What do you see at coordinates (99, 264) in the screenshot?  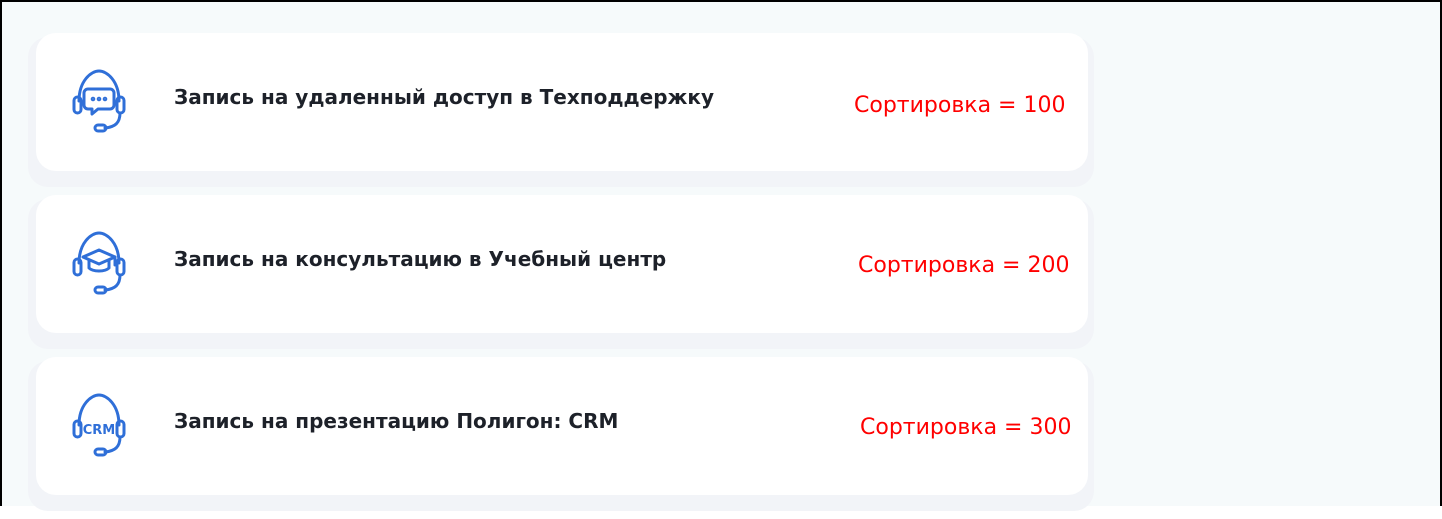 I see `headset-graduation-cap-icon` at bounding box center [99, 264].